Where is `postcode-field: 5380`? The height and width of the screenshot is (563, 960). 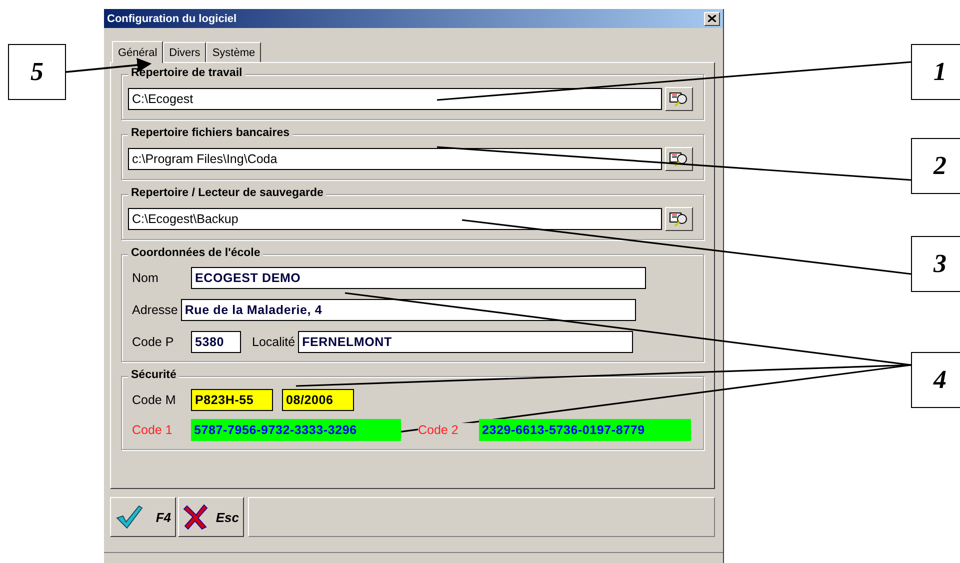 postcode-field: 5380 is located at coordinates (216, 342).